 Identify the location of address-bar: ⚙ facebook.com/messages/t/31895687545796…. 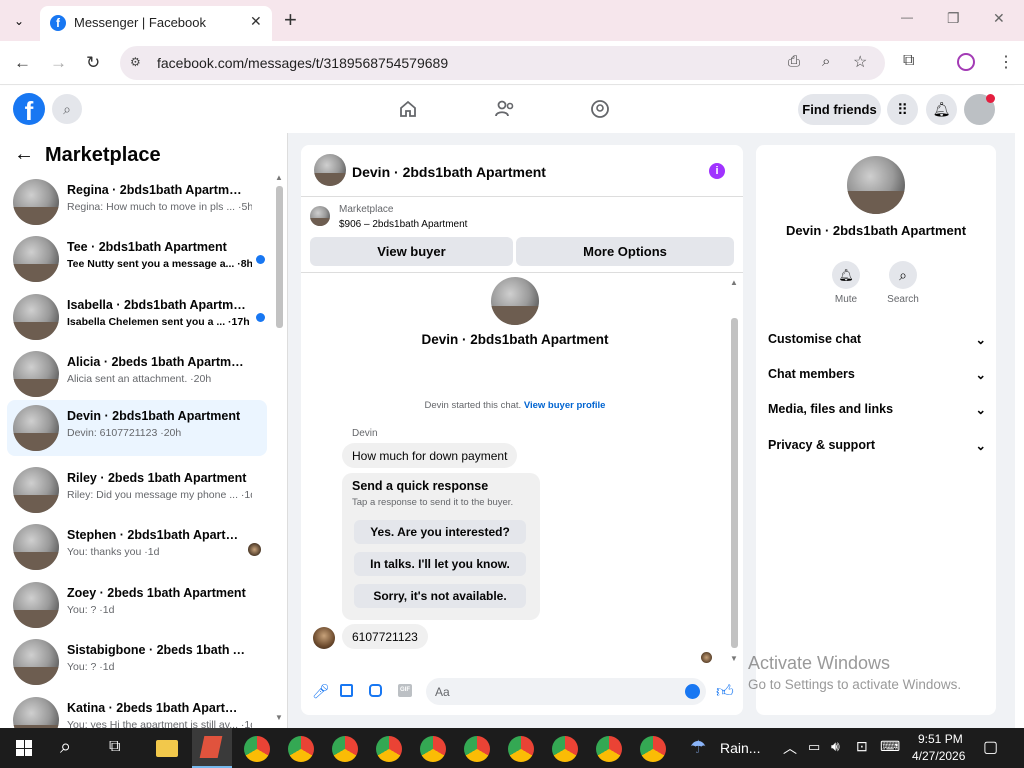
(502, 63).